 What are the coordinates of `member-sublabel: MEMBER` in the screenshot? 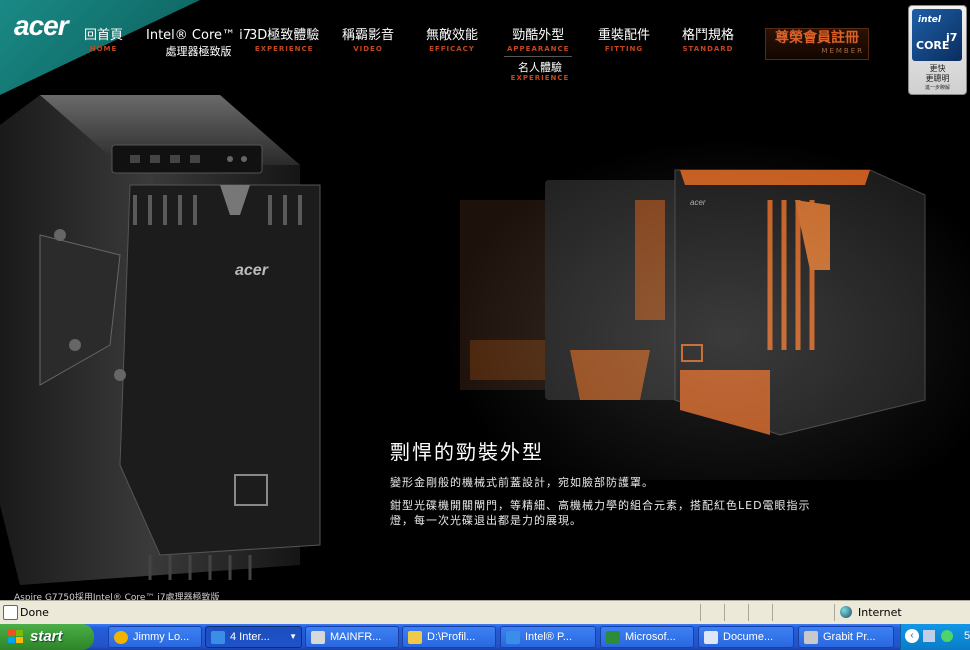 It's located at (842, 51).